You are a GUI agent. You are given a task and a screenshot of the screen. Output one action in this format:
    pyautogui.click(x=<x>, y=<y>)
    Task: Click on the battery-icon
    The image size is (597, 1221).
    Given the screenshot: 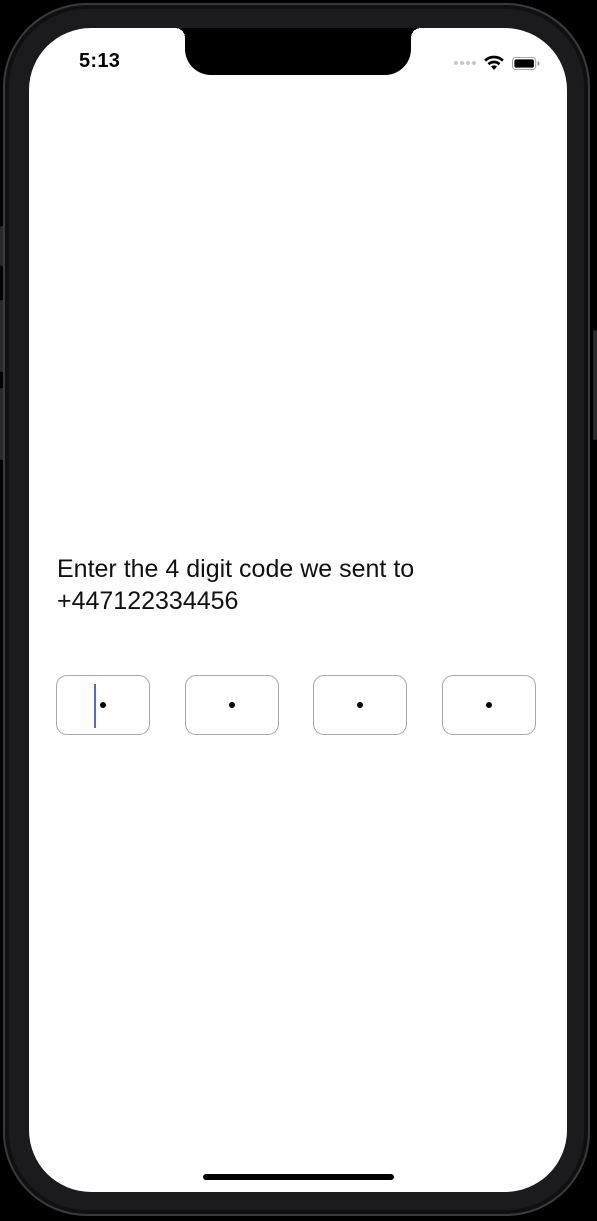 What is the action you would take?
    pyautogui.click(x=526, y=63)
    